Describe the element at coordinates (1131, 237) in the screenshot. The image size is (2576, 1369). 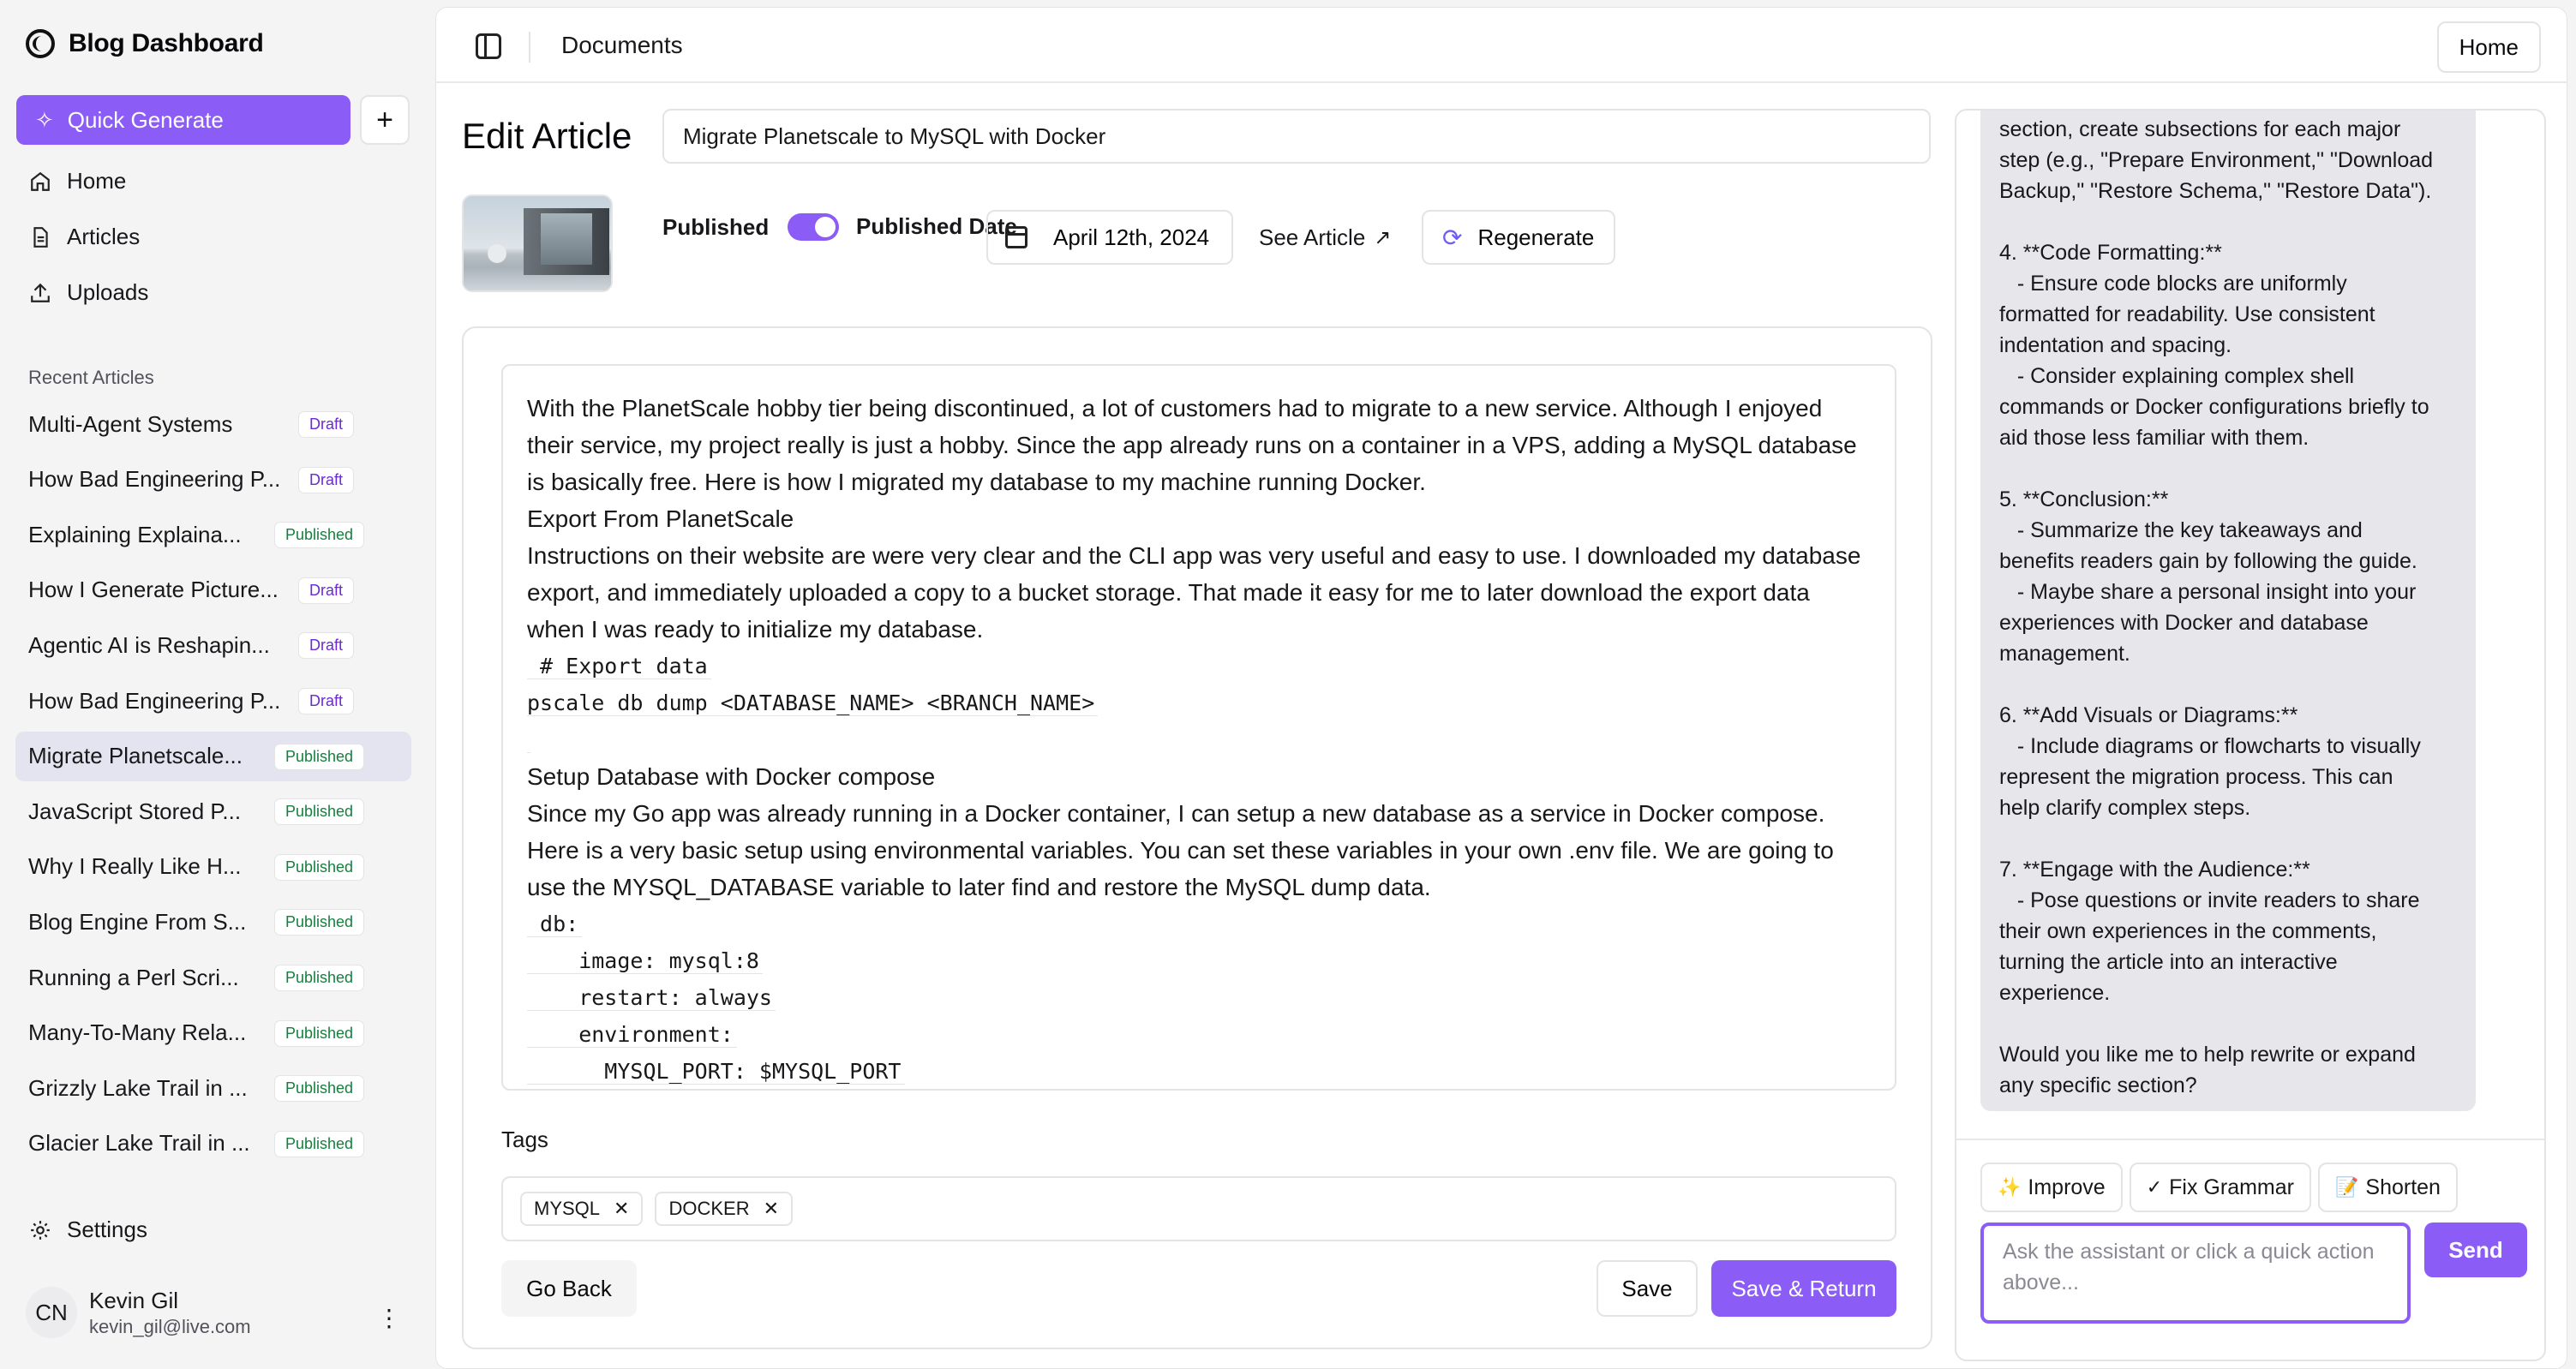
I see `date-value: April 12th, 2024` at that location.